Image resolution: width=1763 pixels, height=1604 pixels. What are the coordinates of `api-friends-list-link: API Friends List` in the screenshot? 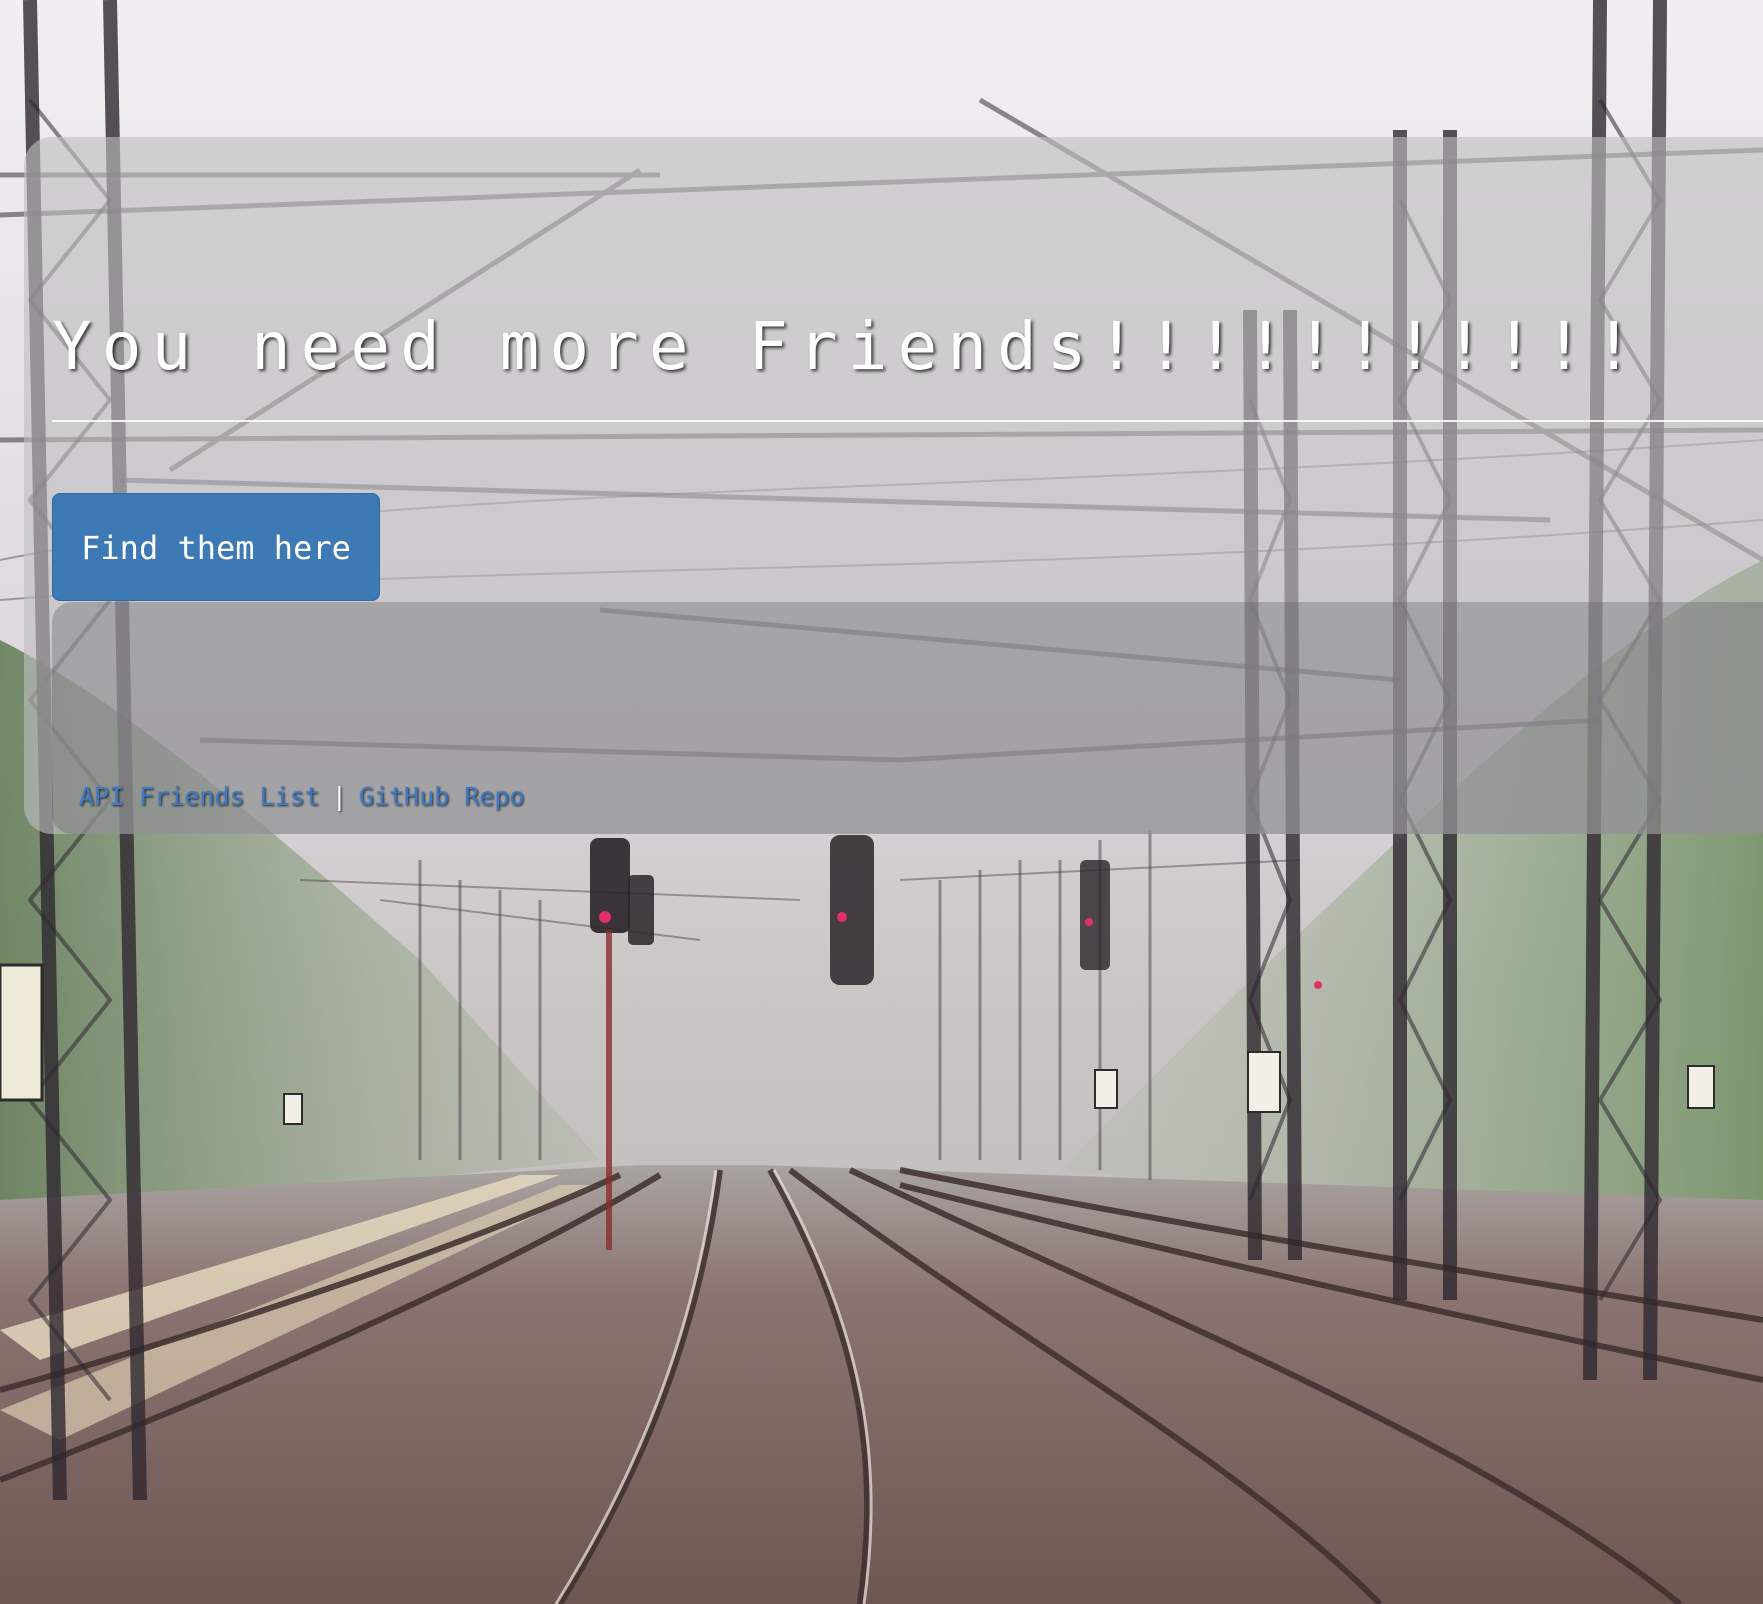 It's located at (199, 796).